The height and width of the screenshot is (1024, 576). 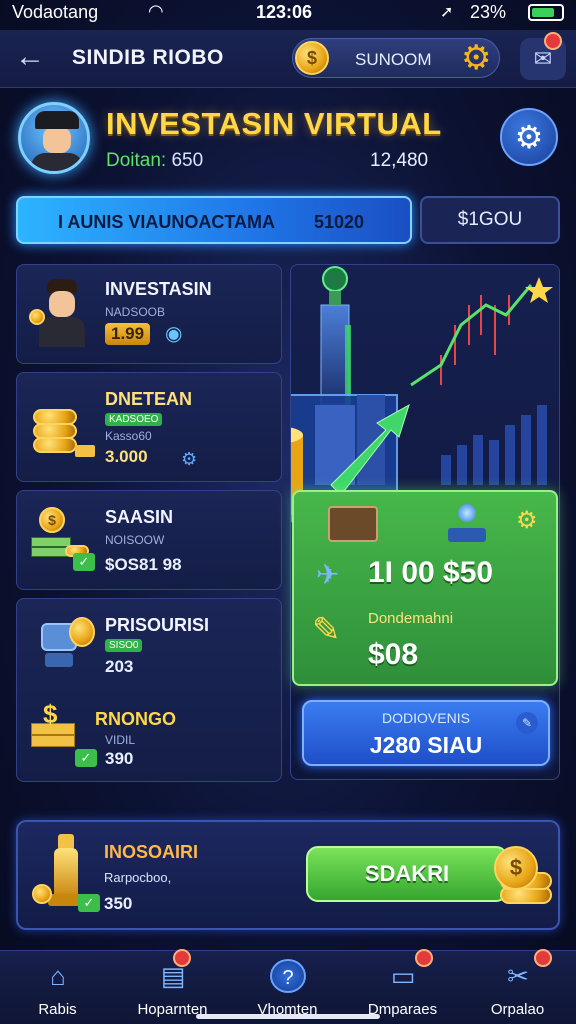 I want to click on battery-percent: 23%, so click(x=488, y=12).